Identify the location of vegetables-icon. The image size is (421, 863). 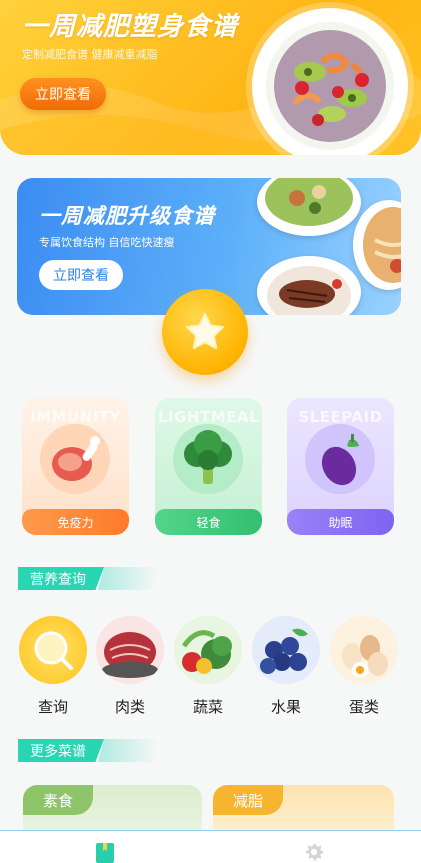
(208, 650).